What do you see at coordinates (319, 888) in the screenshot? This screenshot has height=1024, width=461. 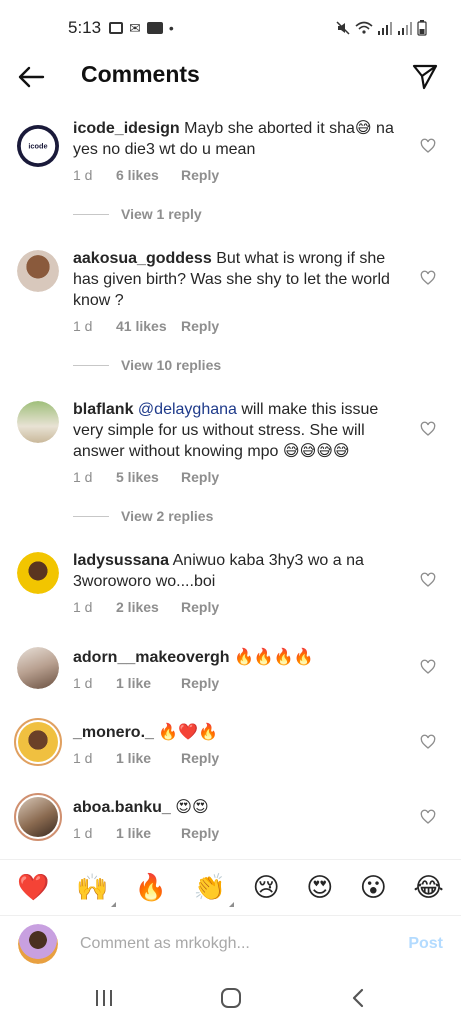 I see `emoji-heart-eyes: 😍` at bounding box center [319, 888].